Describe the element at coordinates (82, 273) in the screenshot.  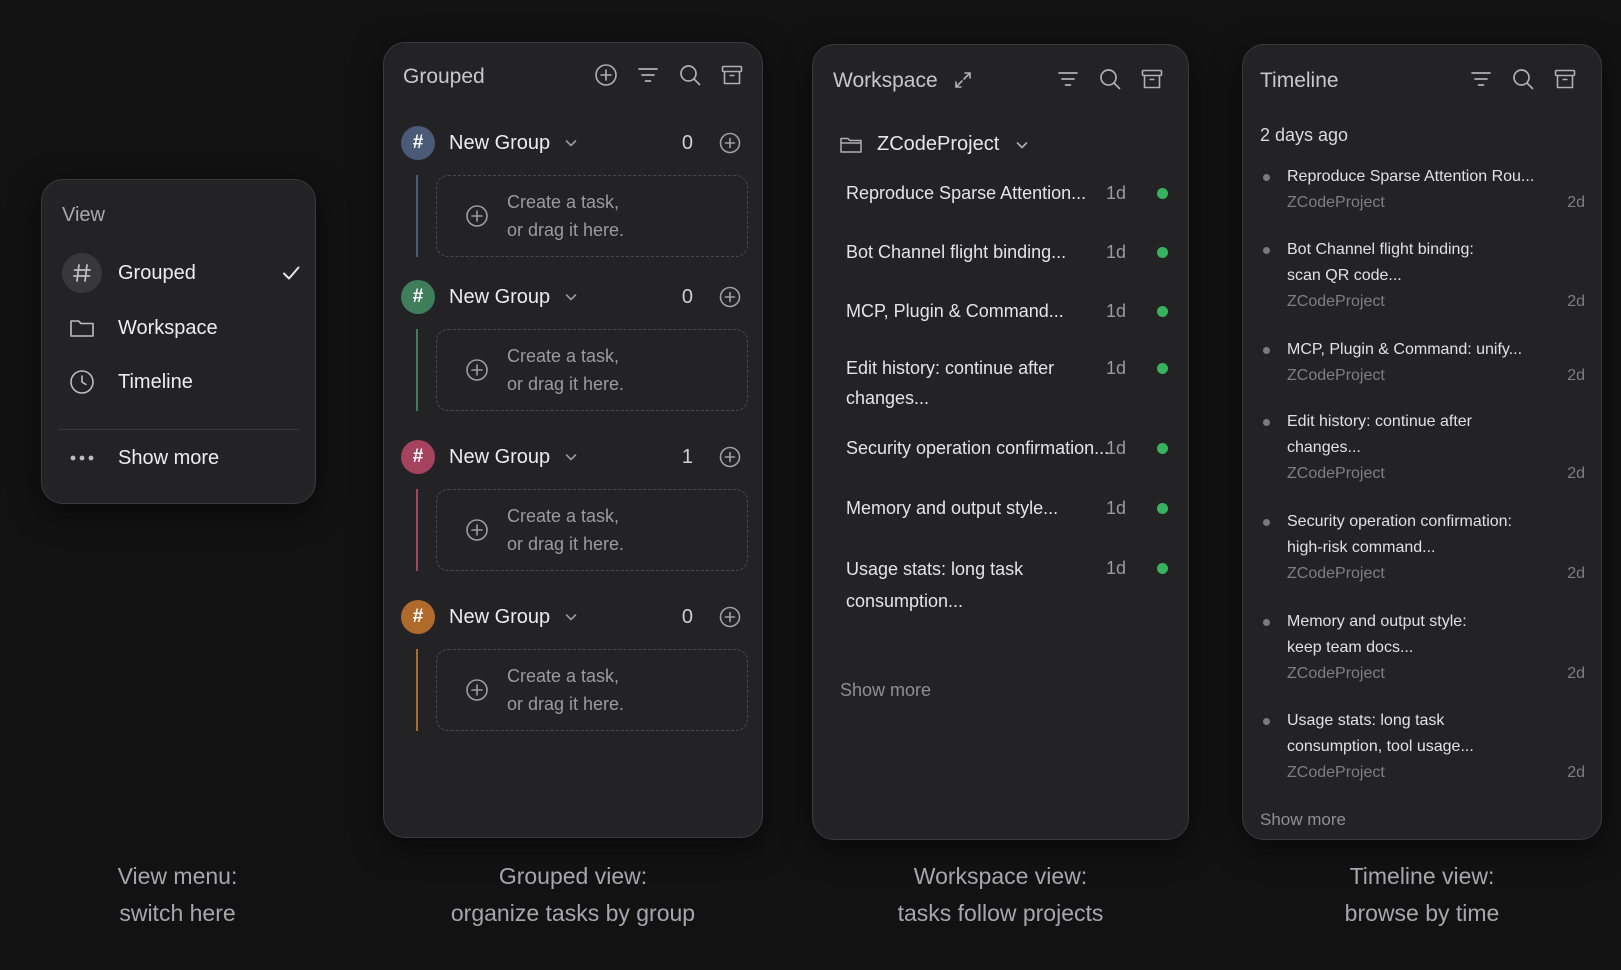
I see `hash-icon` at that location.